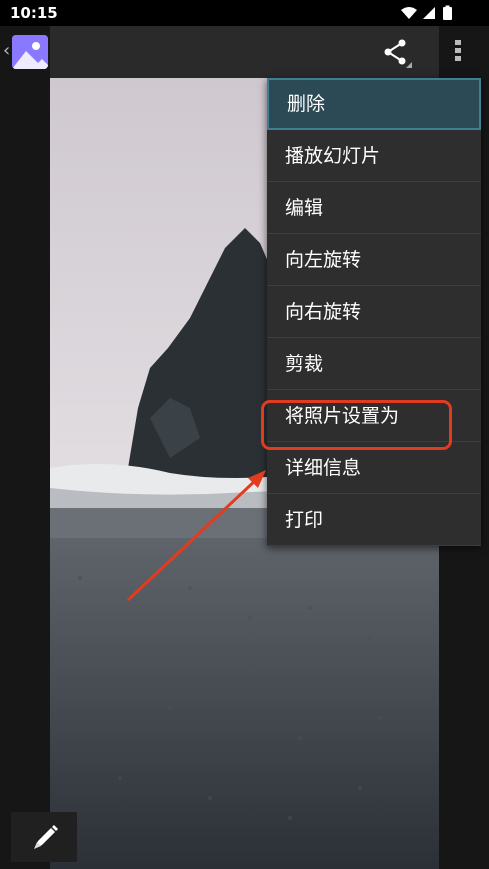  I want to click on annotation-arrow, so click(196, 536).